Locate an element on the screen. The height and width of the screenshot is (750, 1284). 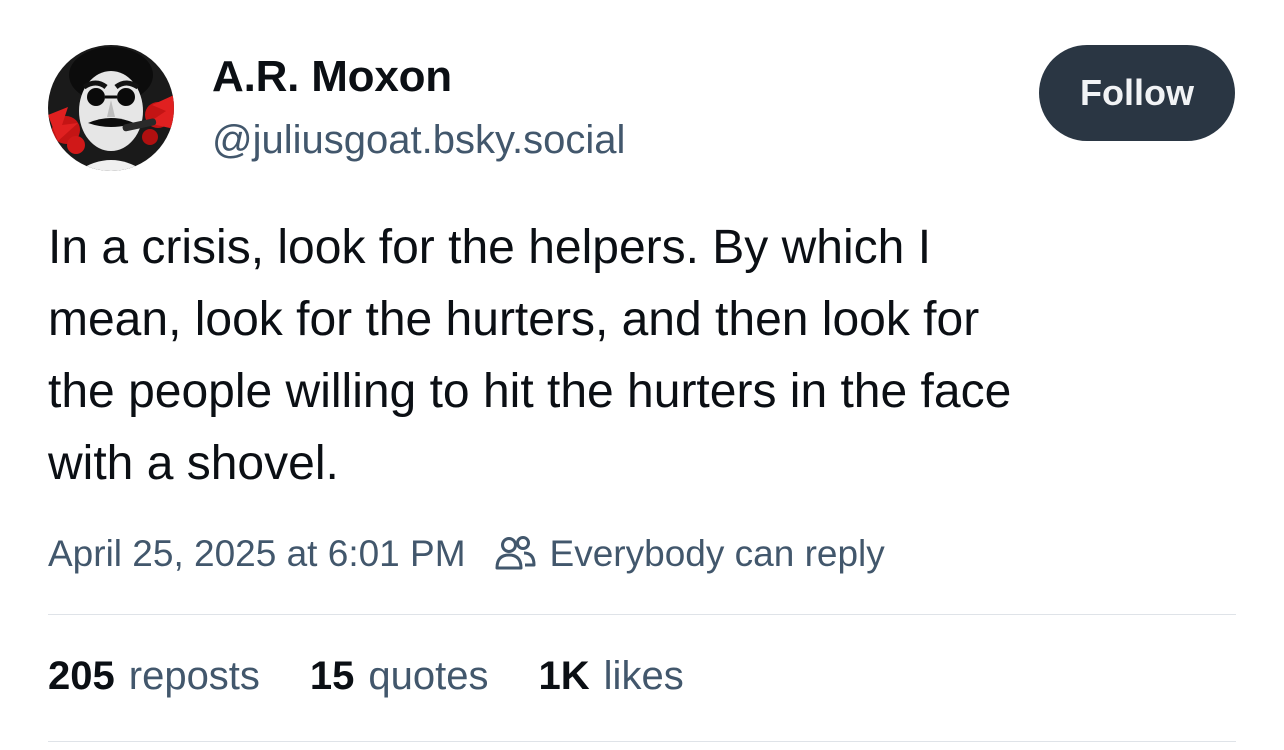
reposts-label: reposts is located at coordinates (194, 676).